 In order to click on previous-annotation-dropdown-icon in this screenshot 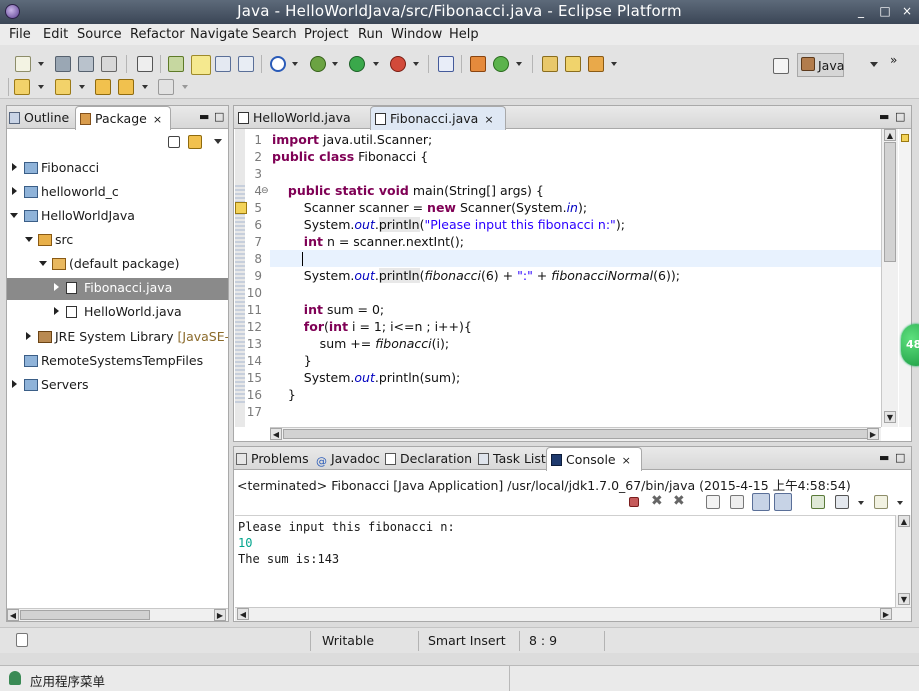, I will do `click(82, 87)`.